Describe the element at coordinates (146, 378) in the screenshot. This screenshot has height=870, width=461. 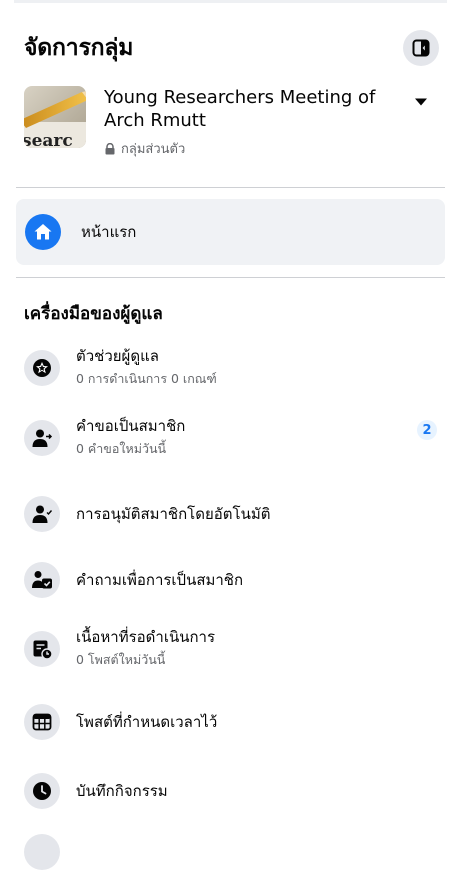
I see `admin-assist-sub: 0 การดำเนินการ 0 เกณฑ์` at that location.